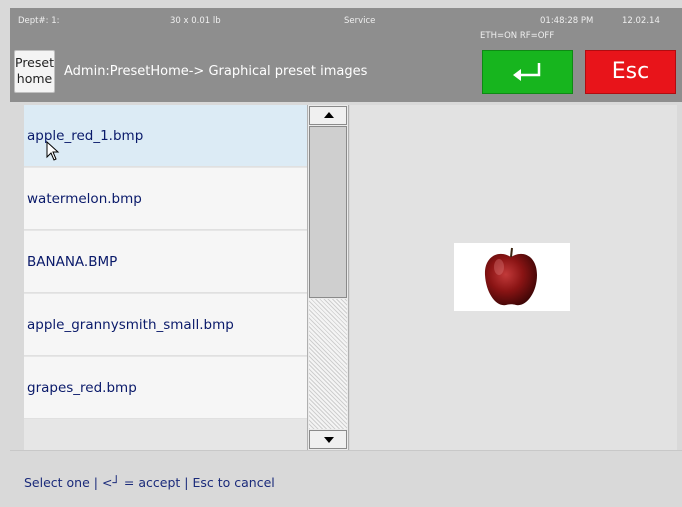 This screenshot has height=507, width=682. What do you see at coordinates (328, 115) in the screenshot?
I see `scroll-up-button` at bounding box center [328, 115].